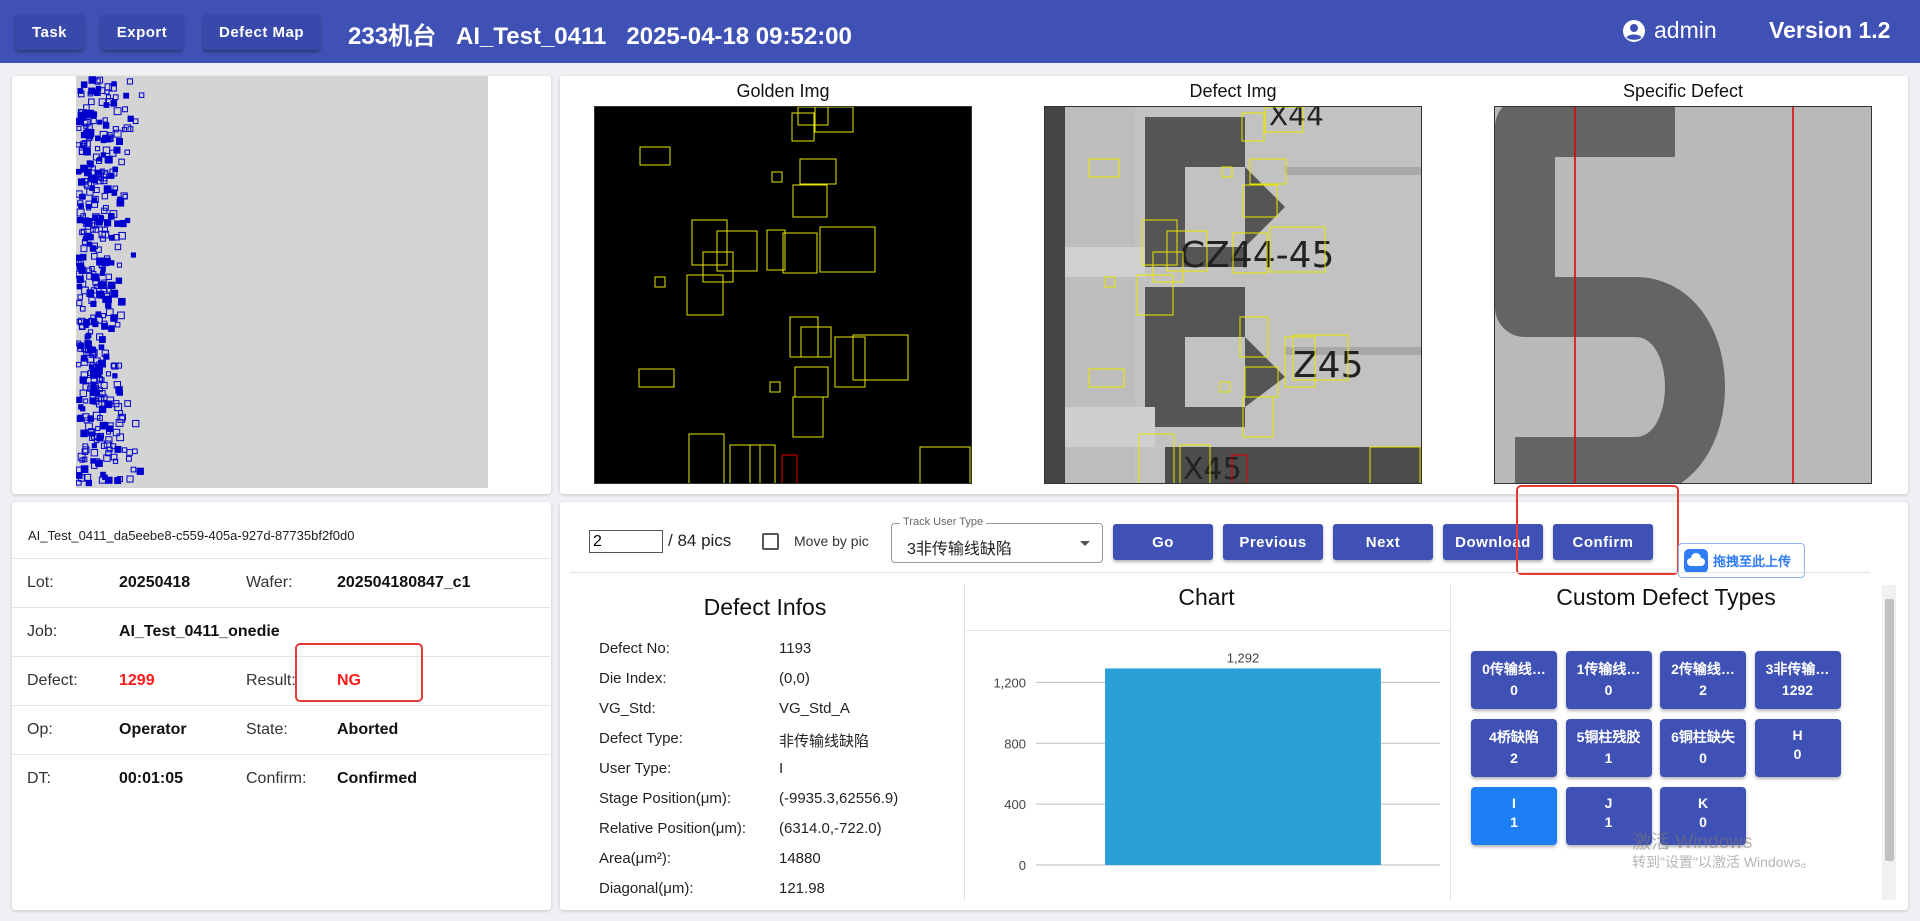 Image resolution: width=1920 pixels, height=921 pixels. What do you see at coordinates (1514, 822) in the screenshot?
I see `custom-type-count: 1` at bounding box center [1514, 822].